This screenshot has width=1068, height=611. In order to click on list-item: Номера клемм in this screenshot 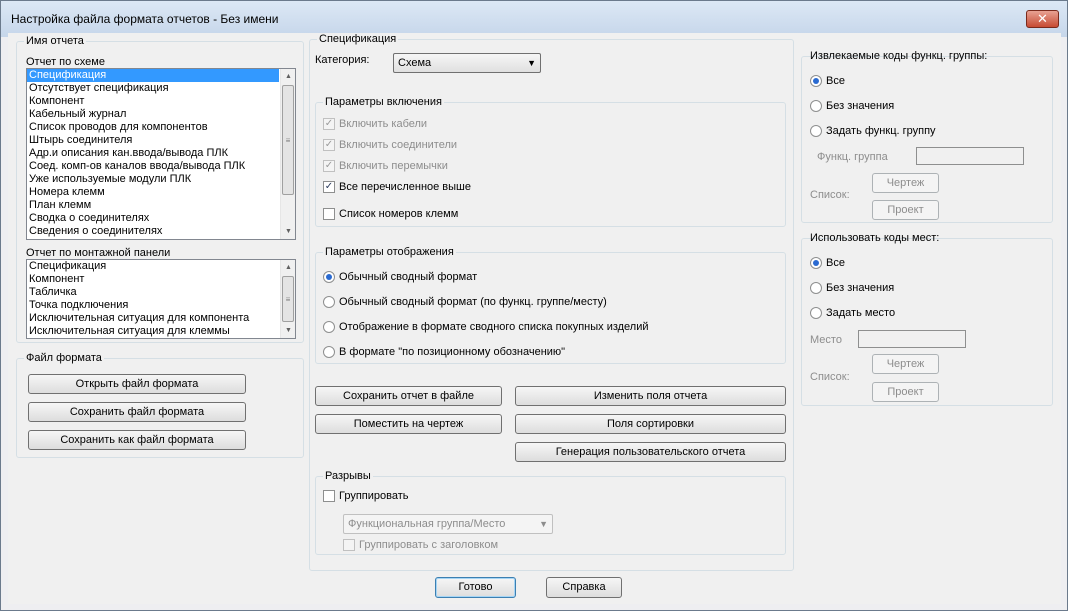, I will do `click(153, 192)`.